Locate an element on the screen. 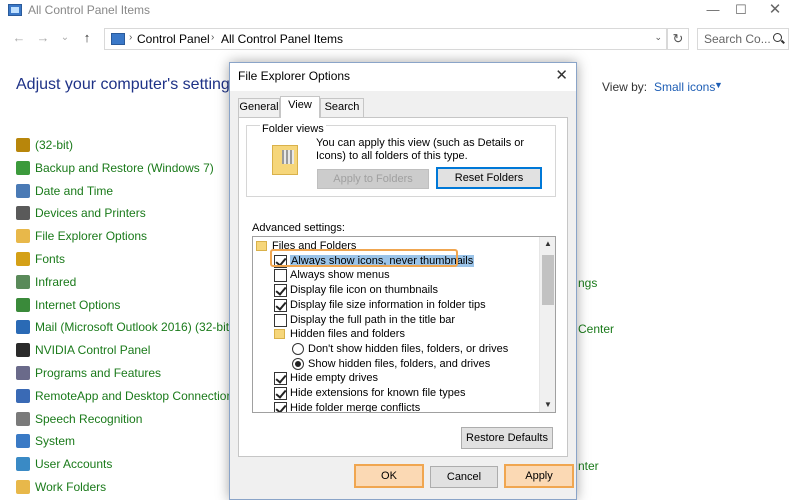  breadcrumb-control-panel: Control Panel is located at coordinates (173, 39).